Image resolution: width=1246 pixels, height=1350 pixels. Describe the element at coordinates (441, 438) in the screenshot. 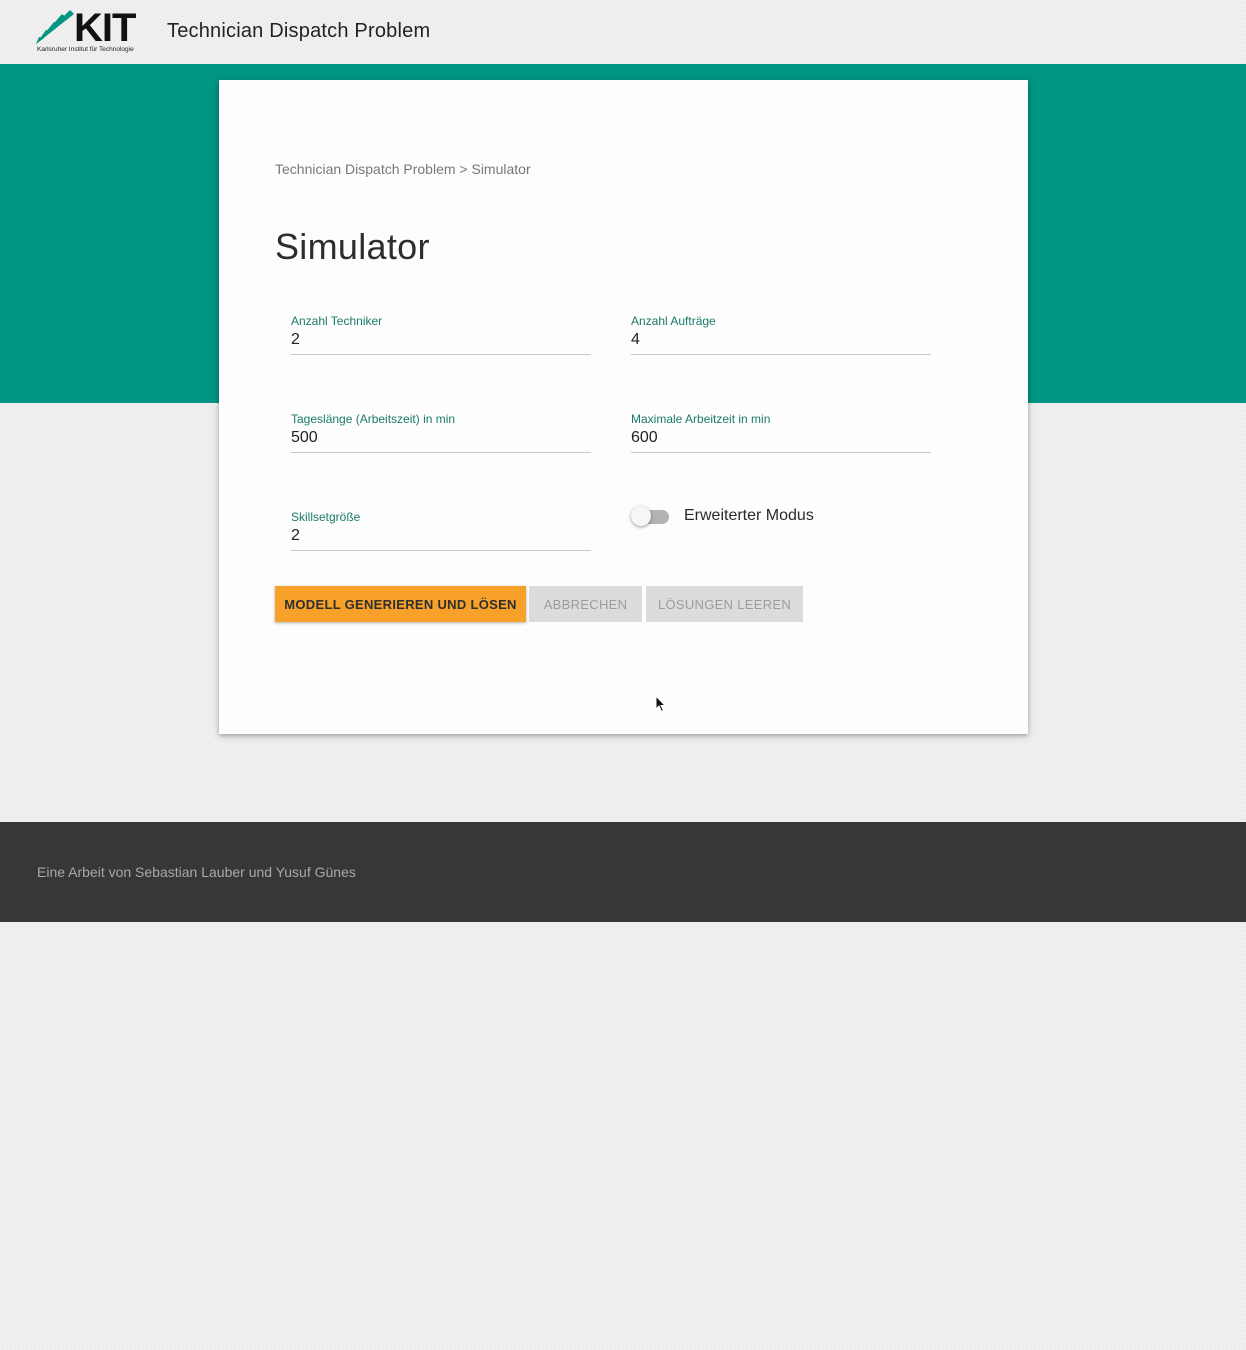

I see `day-length-input` at that location.